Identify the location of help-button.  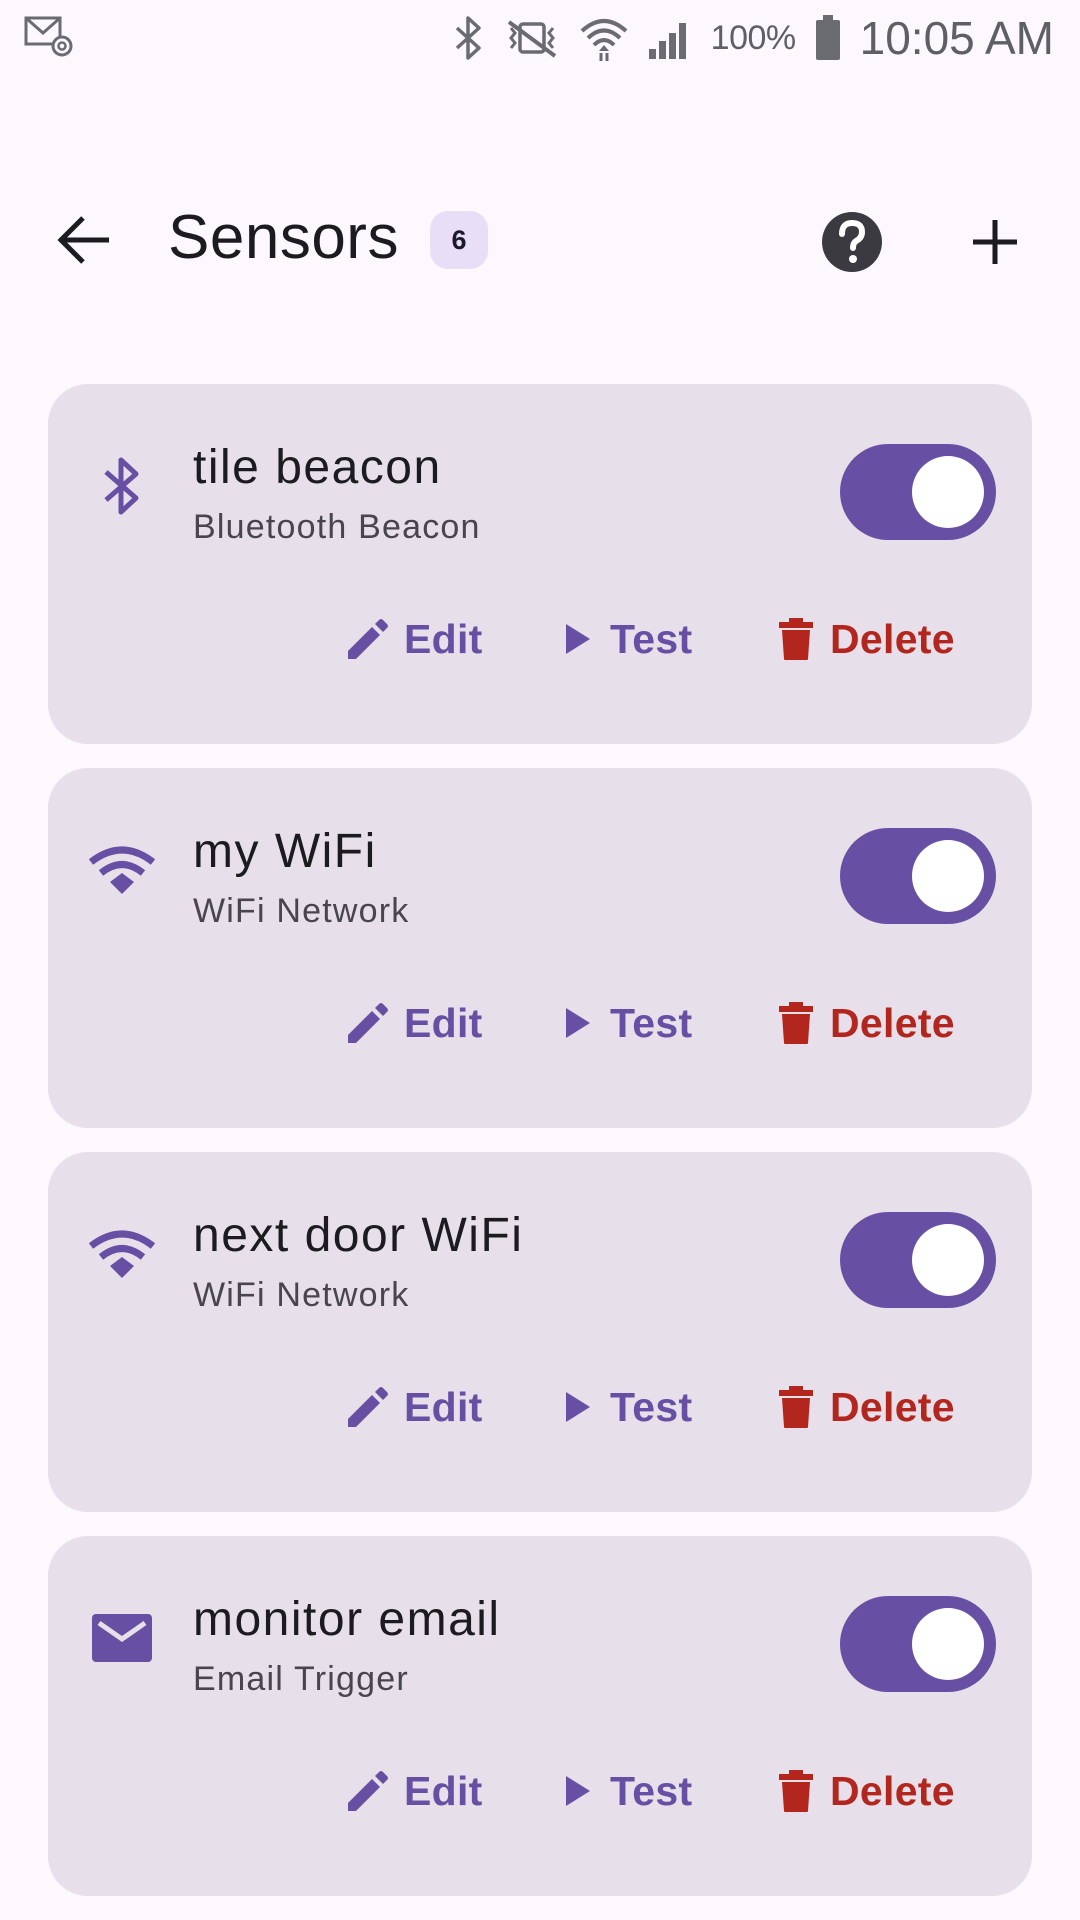
(852, 242).